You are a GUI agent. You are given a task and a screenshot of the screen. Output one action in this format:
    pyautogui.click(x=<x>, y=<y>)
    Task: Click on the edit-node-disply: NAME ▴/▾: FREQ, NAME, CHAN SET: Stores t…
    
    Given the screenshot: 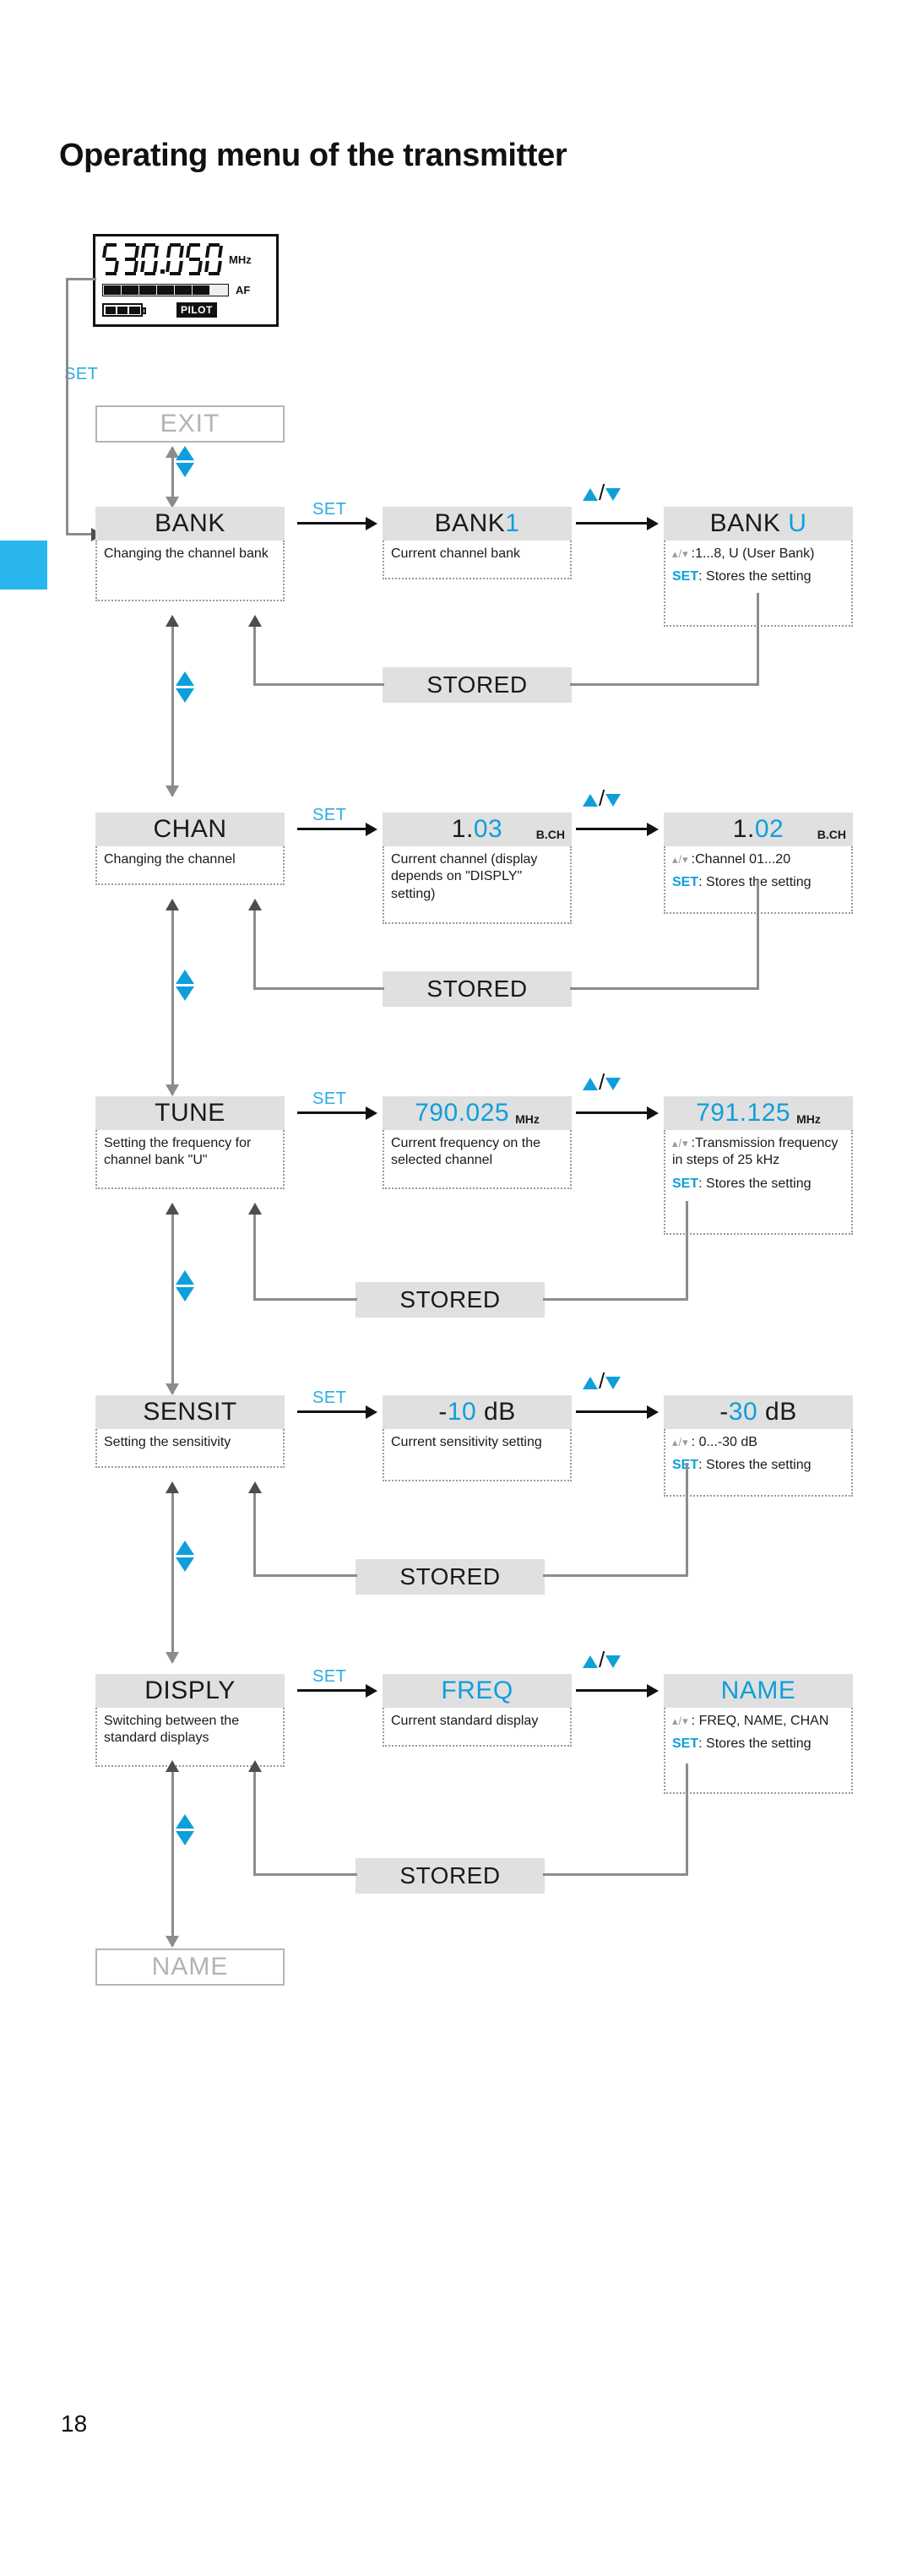 What is the action you would take?
    pyautogui.click(x=758, y=1734)
    